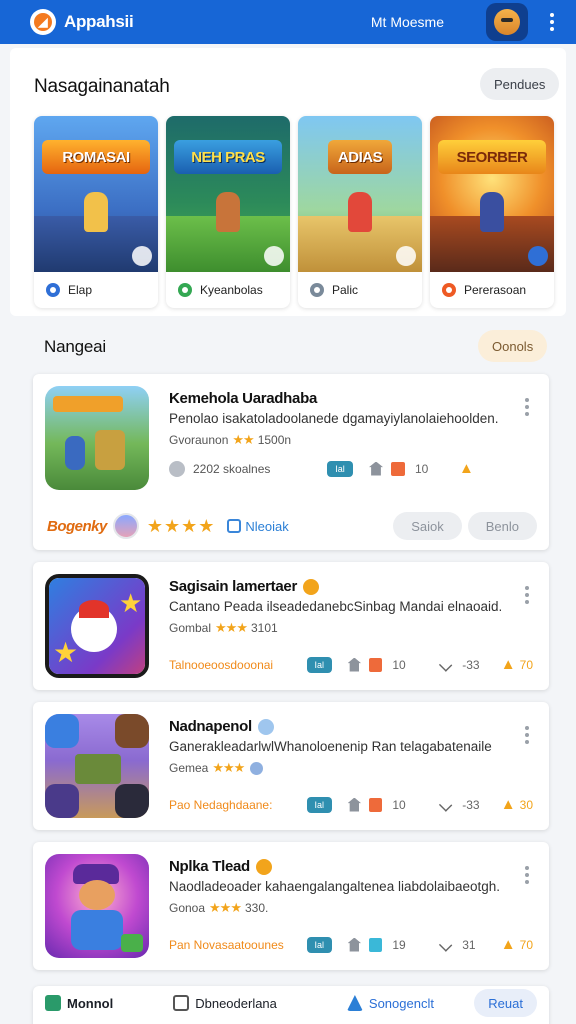 The image size is (576, 1024). What do you see at coordinates (469, 944) in the screenshot?
I see `trend-count: 31` at bounding box center [469, 944].